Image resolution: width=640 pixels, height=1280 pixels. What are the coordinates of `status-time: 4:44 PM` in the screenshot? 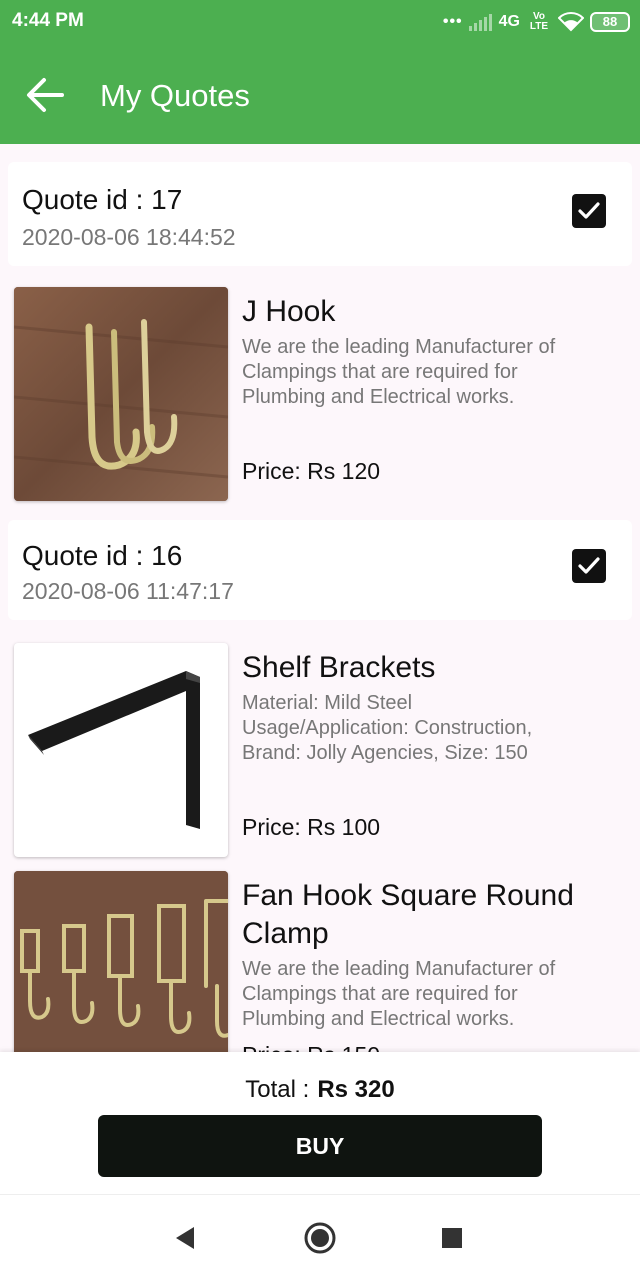 It's located at (48, 20).